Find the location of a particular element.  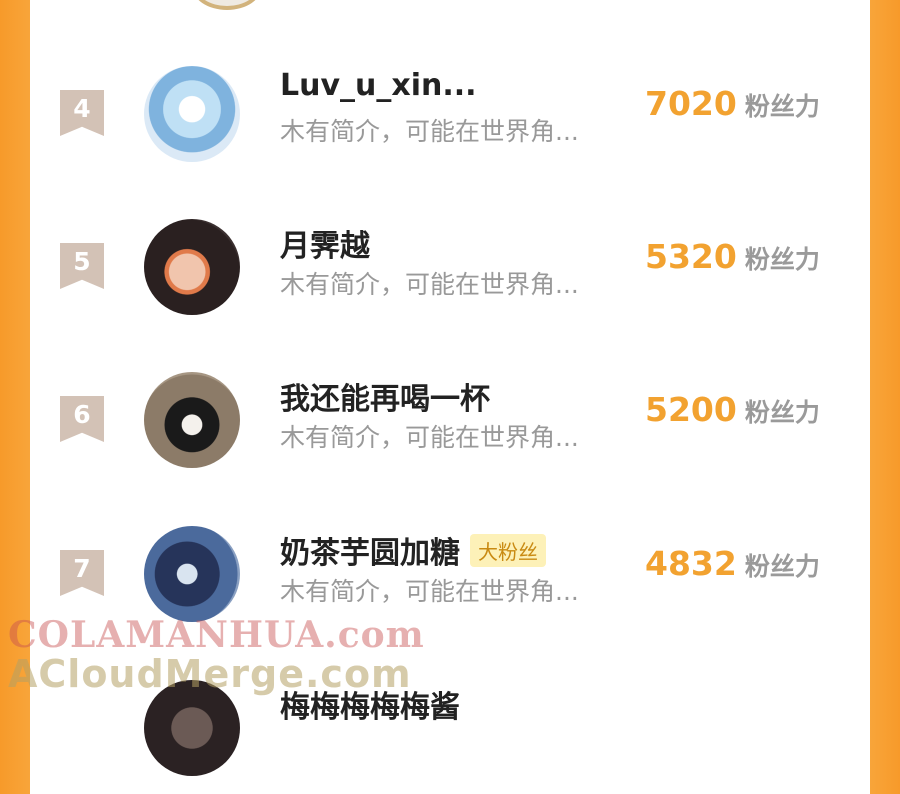

rank-badge: 5 is located at coordinates (82, 266).